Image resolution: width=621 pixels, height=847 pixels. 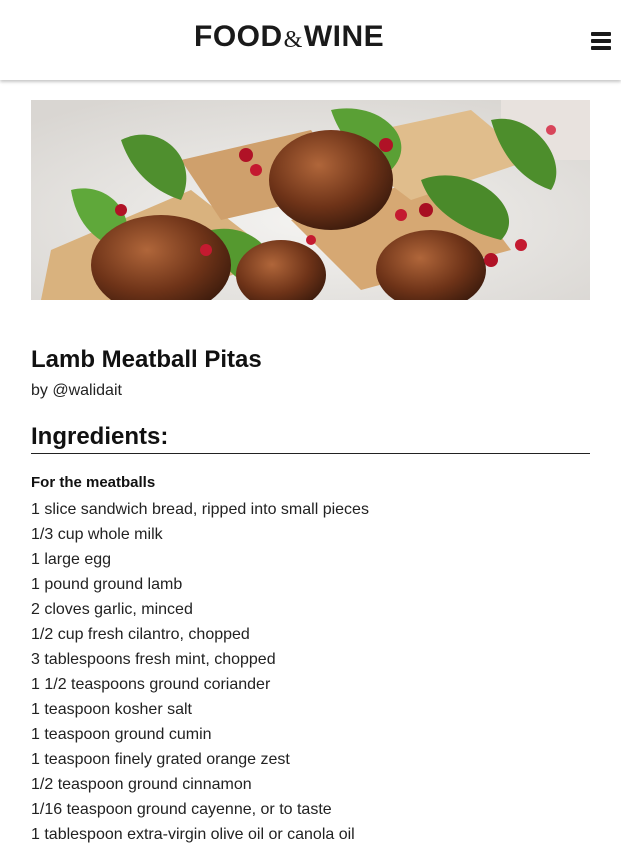 I want to click on ingredient-item: 1/2 cup fresh cilantro, chopped, so click(x=140, y=634).